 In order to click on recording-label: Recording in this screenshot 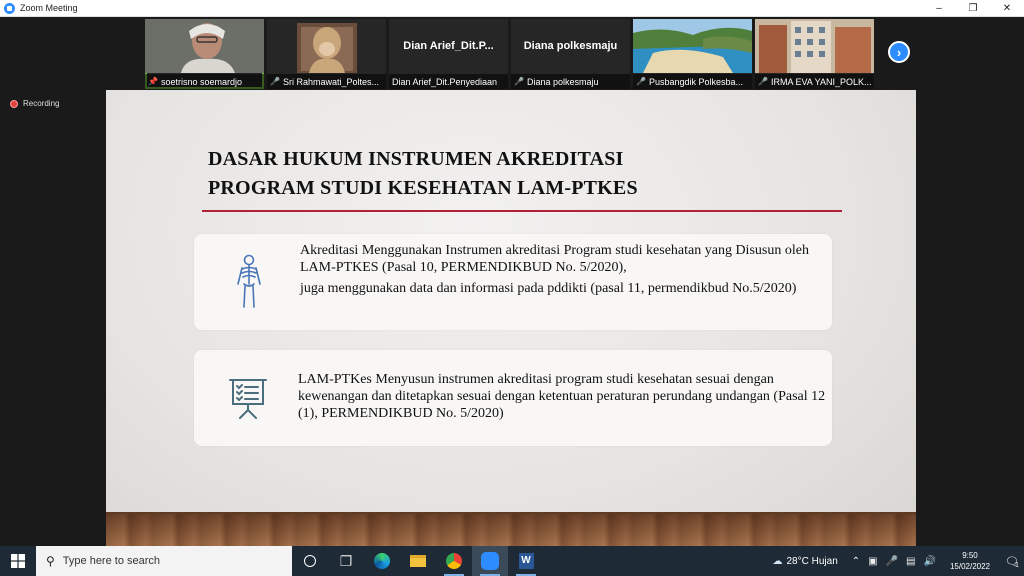, I will do `click(41, 103)`.